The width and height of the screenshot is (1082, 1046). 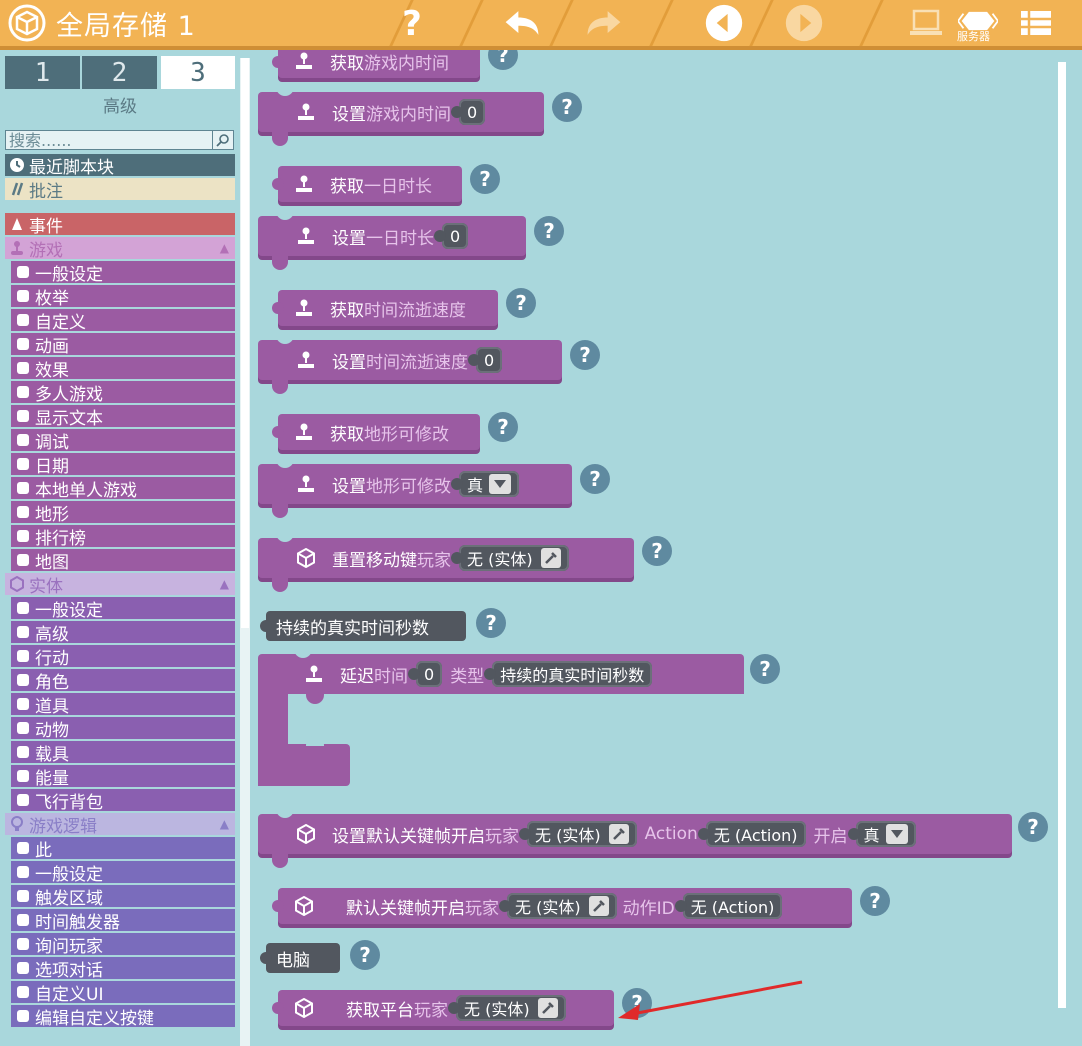 What do you see at coordinates (443, 1008) in the screenshot?
I see `block-get-platform: 获取平台 玩家 无 (实体)` at bounding box center [443, 1008].